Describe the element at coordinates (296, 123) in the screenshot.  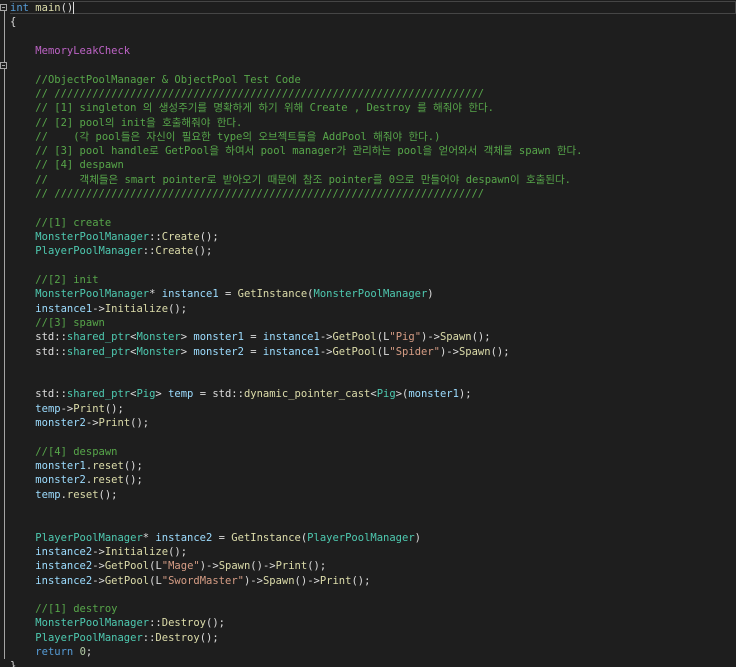
I see `code-line: // [2] pool의 init을 호출해줘야 한다.` at that location.